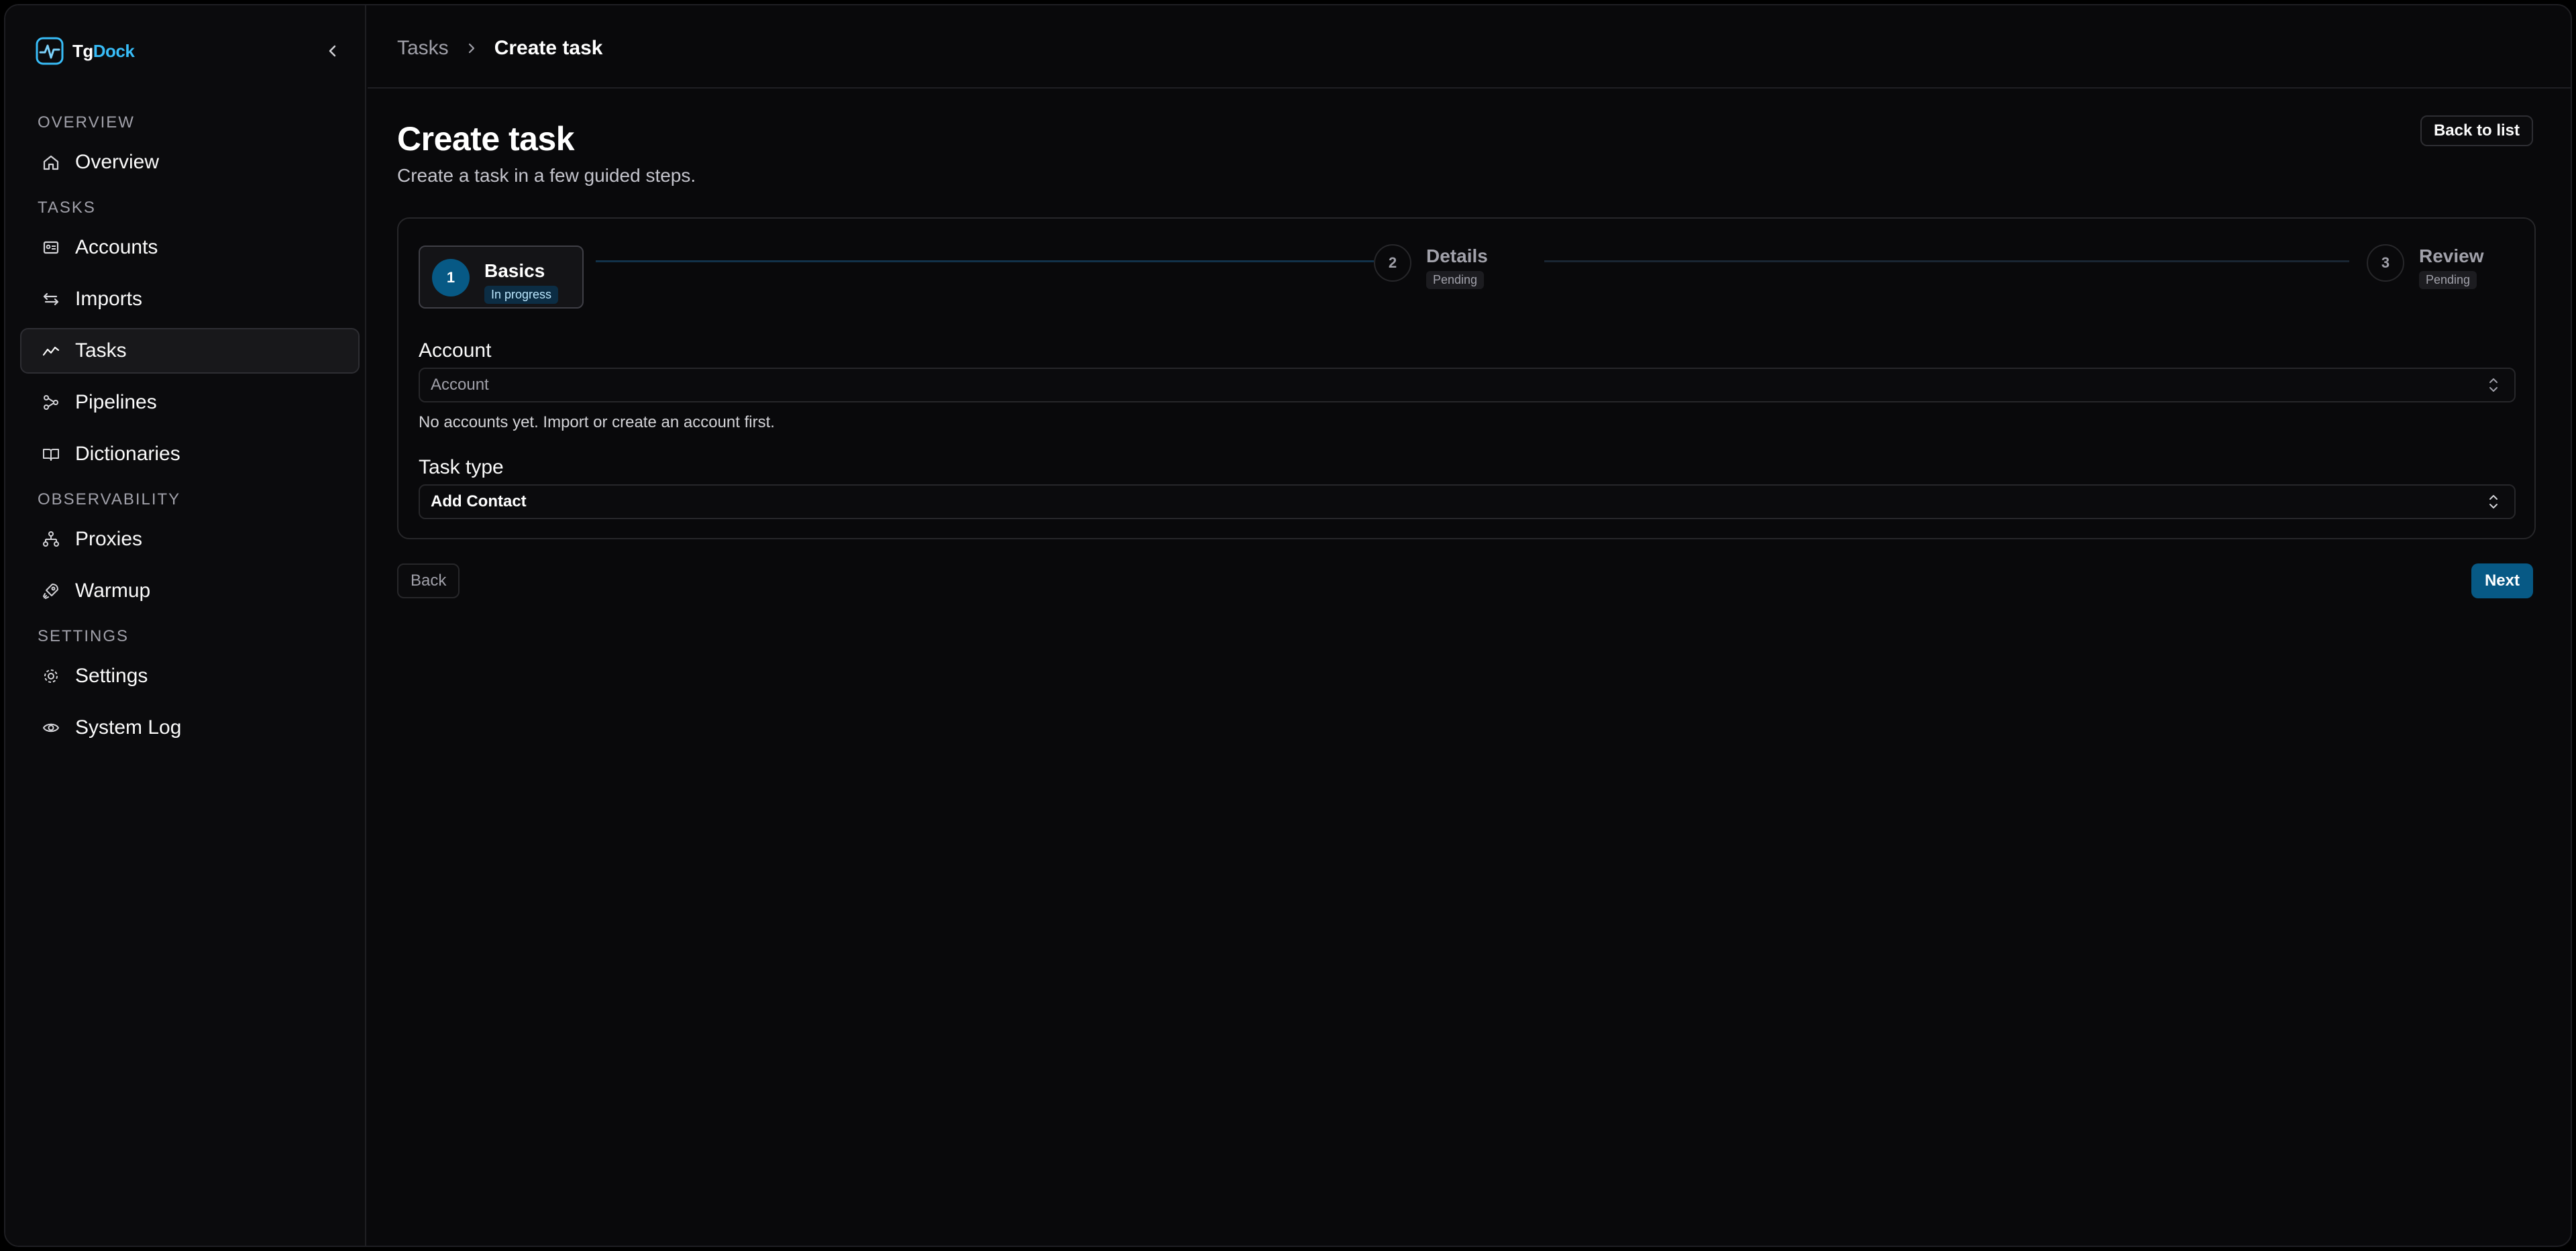 Image resolution: width=2576 pixels, height=1251 pixels. Describe the element at coordinates (127, 454) in the screenshot. I see `sidebar-item-label: Dictionaries` at that location.